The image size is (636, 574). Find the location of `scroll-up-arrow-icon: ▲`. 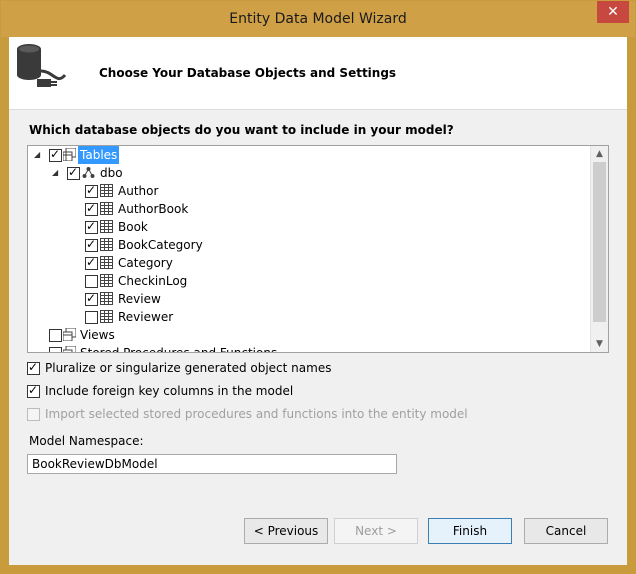

scroll-up-arrow-icon: ▲ is located at coordinates (599, 154).